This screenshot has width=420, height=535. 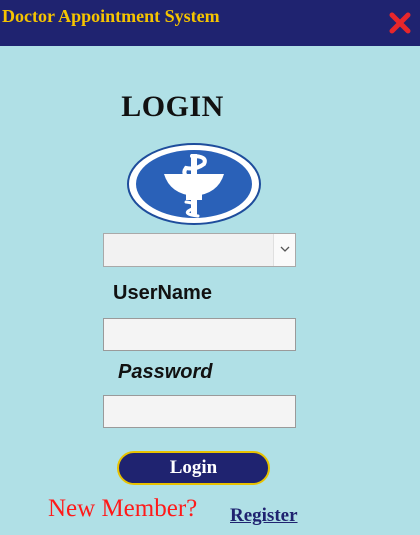 What do you see at coordinates (123, 508) in the screenshot?
I see `new-member-text: New Member?` at bounding box center [123, 508].